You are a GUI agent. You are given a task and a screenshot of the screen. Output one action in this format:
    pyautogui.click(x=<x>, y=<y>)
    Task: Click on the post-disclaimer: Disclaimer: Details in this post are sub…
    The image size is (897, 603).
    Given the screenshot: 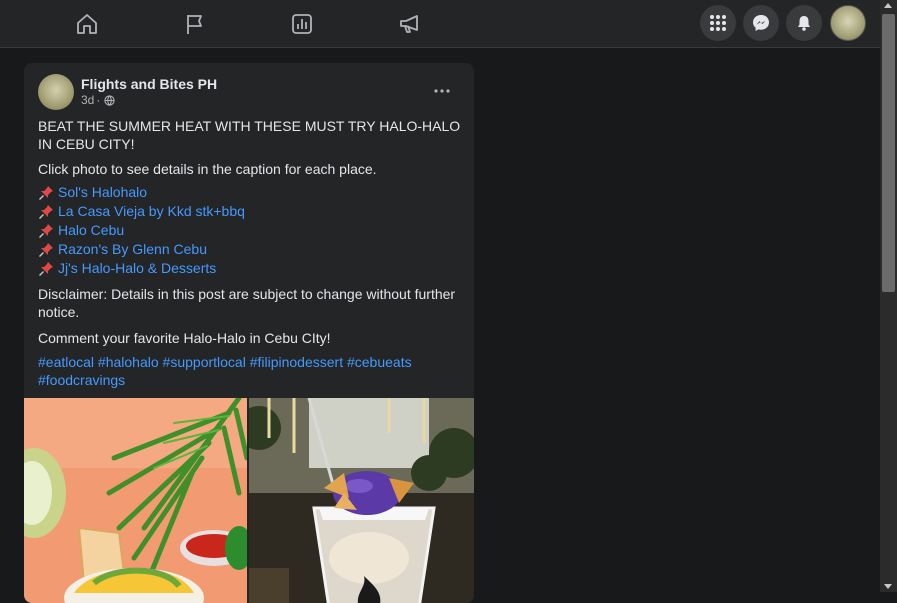 What is the action you would take?
    pyautogui.click(x=247, y=303)
    